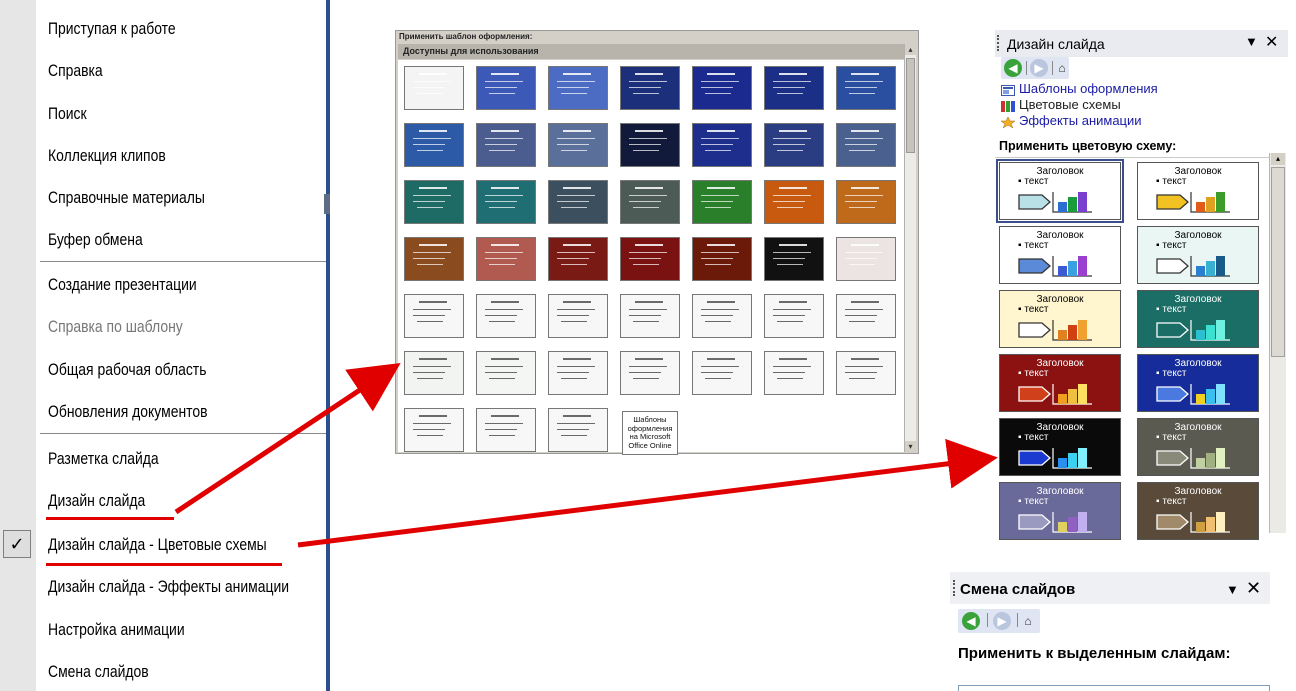 This screenshot has width=1296, height=691. I want to click on link-color-schemes: Цветовые схемы, so click(1070, 104).